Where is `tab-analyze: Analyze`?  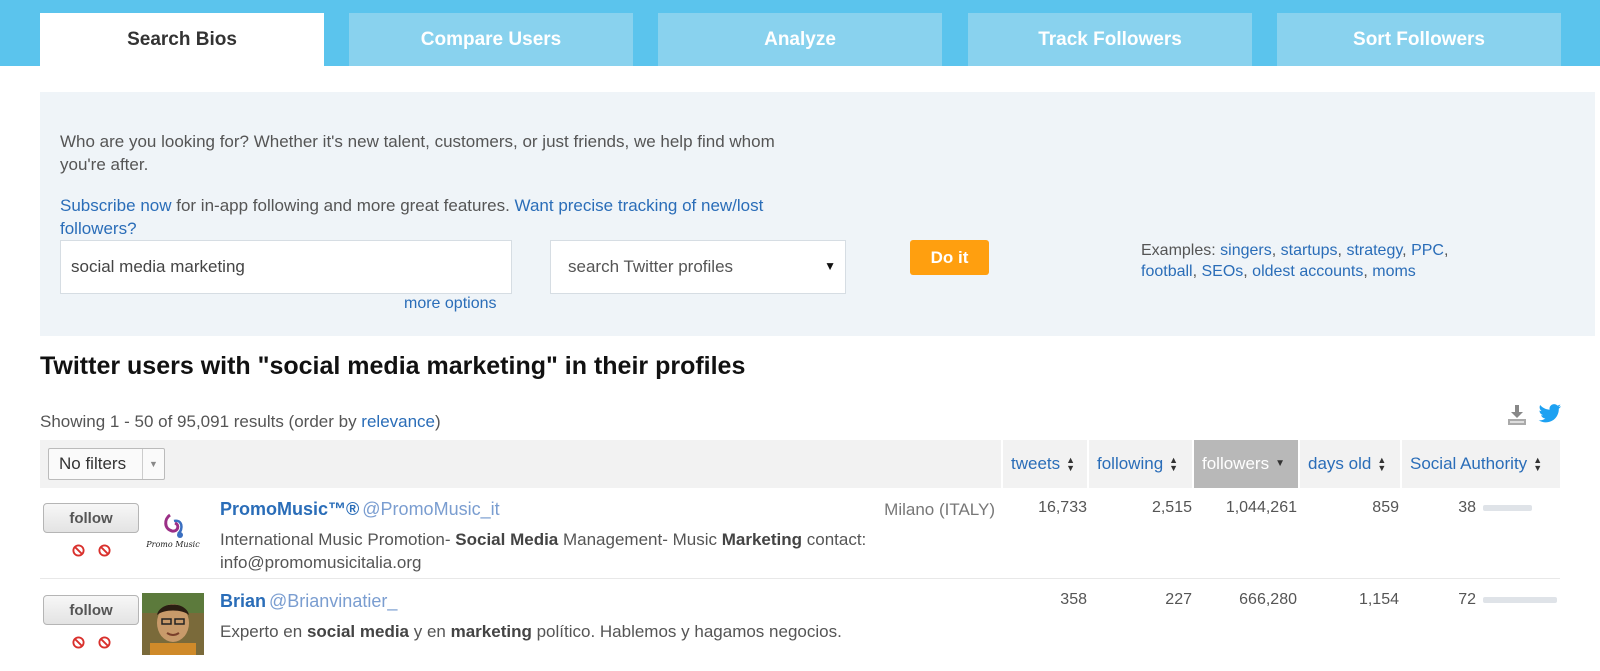
tab-analyze: Analyze is located at coordinates (800, 39).